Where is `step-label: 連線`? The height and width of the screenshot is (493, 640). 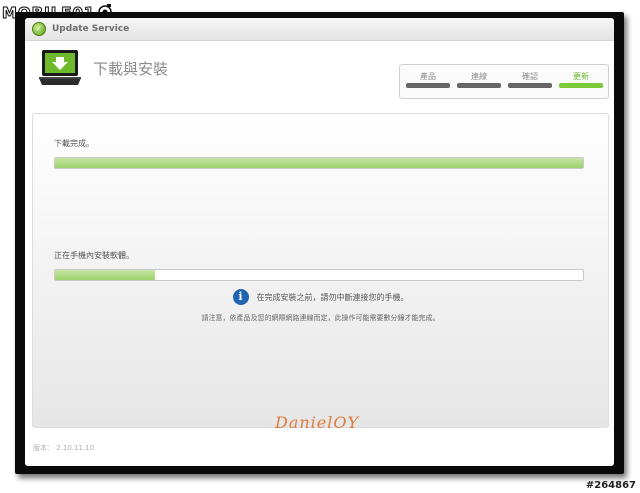 step-label: 連線 is located at coordinates (479, 76).